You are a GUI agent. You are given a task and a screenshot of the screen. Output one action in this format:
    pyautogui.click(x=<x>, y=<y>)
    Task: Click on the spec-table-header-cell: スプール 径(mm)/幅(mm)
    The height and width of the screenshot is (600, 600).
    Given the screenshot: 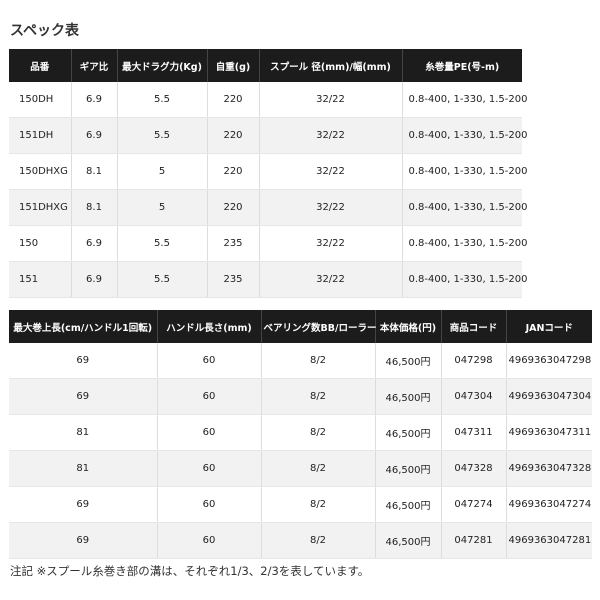 What is the action you would take?
    pyautogui.click(x=331, y=65)
    